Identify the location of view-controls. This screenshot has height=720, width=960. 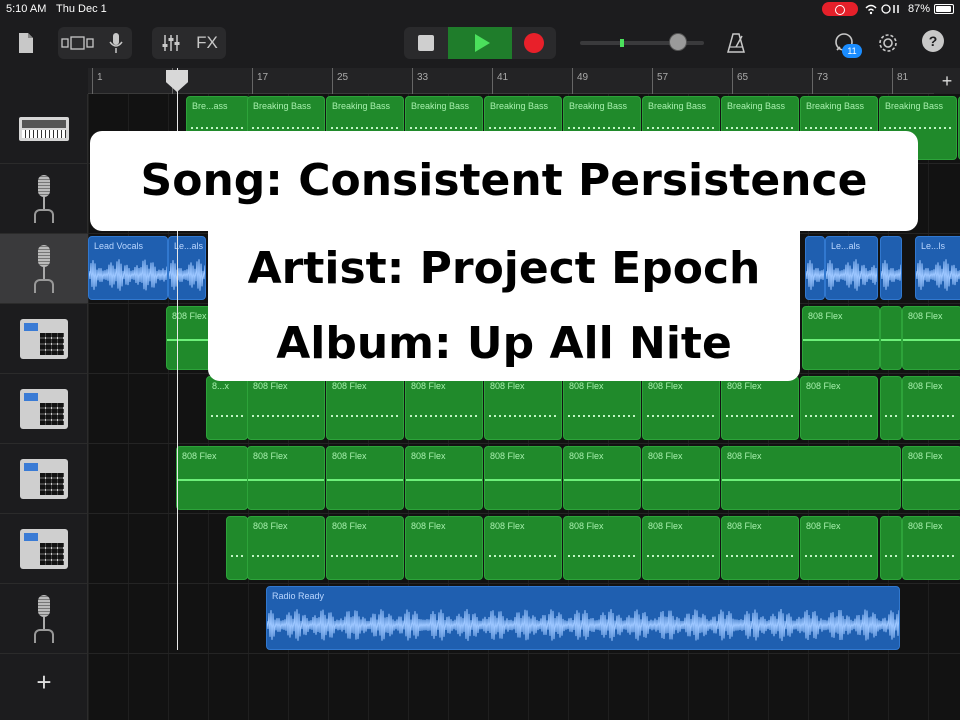
(95, 43).